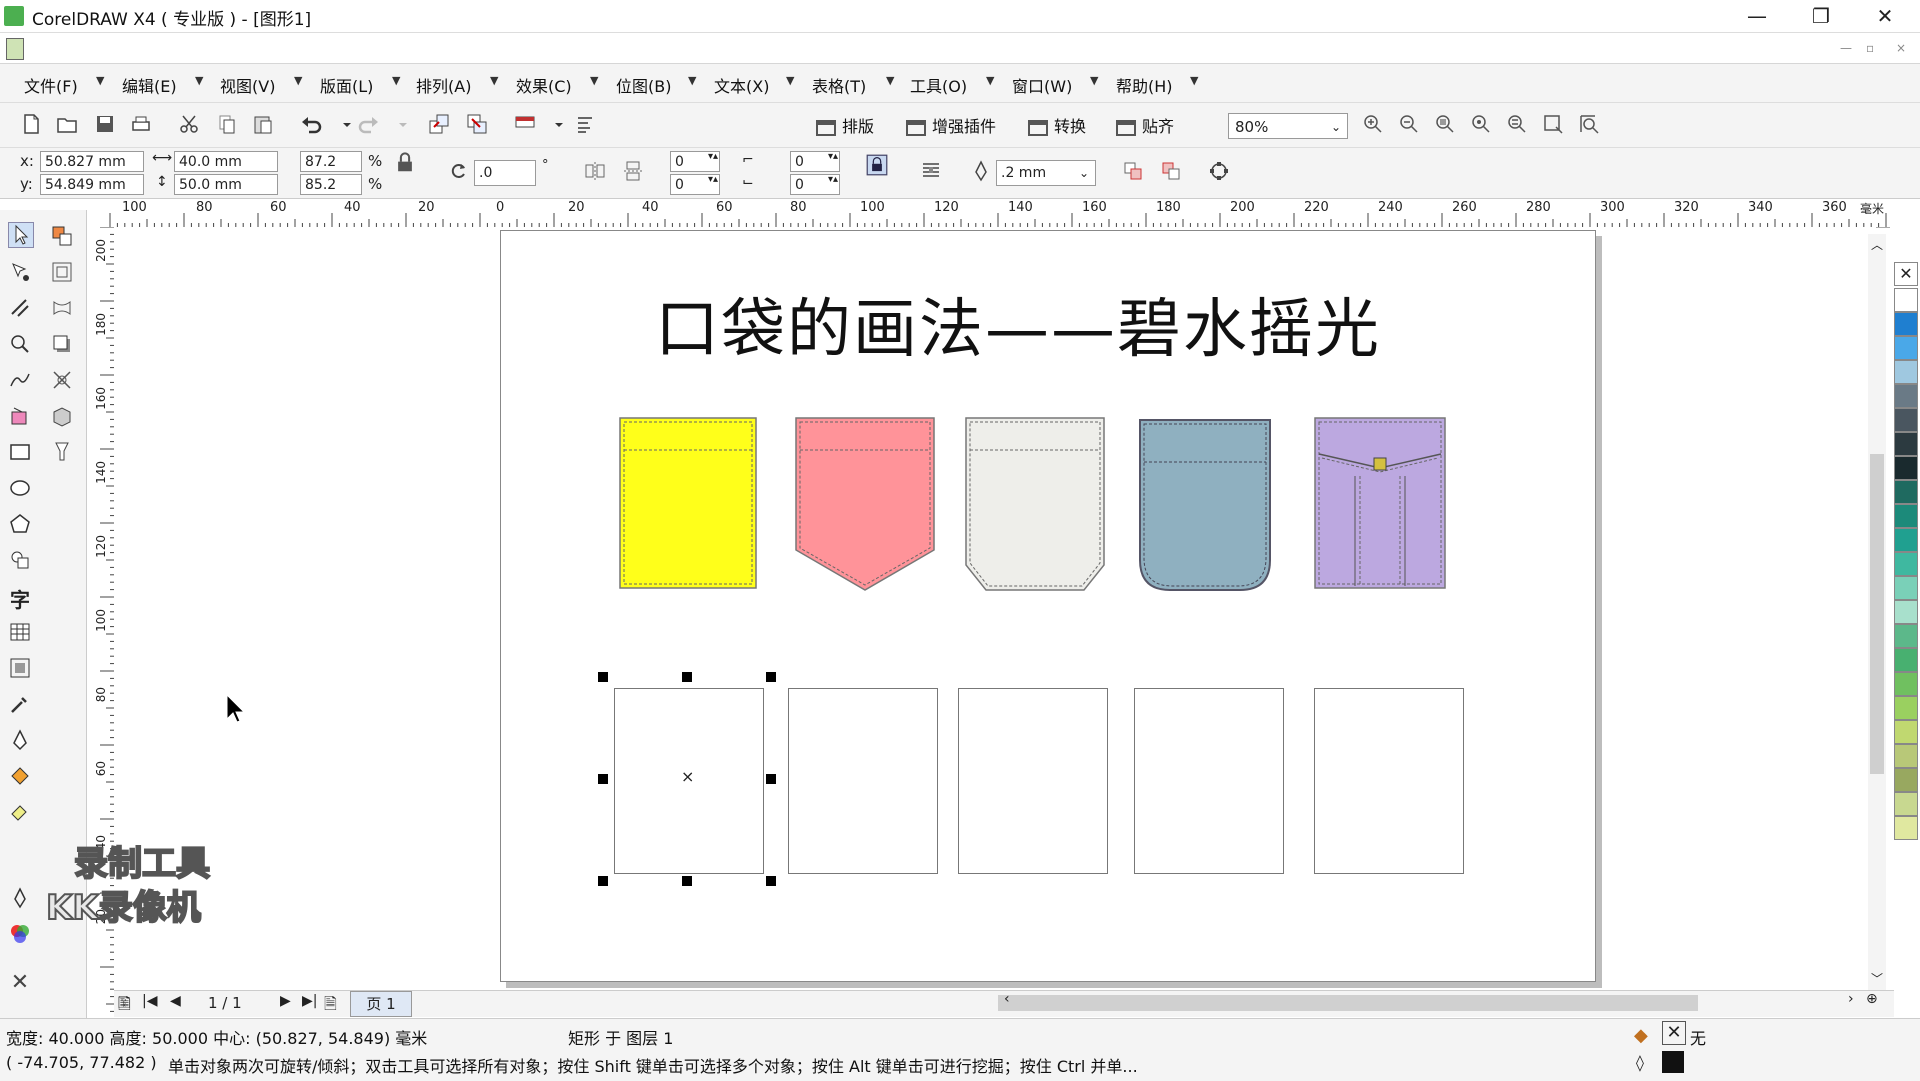 This screenshot has height=1081, width=1920. I want to click on zoom-in-icon, so click(1373, 124).